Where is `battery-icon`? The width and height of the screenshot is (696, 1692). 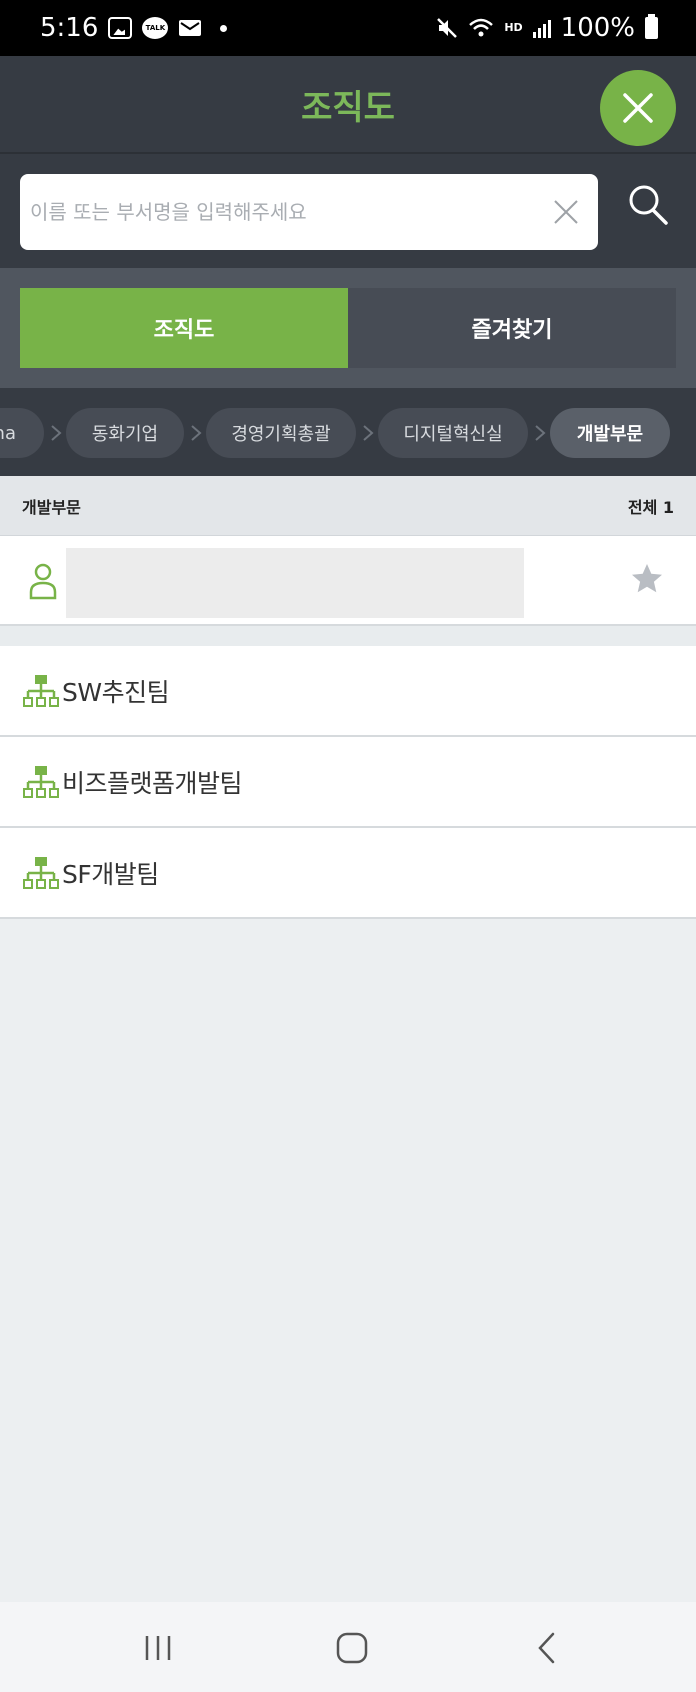 battery-icon is located at coordinates (651, 26).